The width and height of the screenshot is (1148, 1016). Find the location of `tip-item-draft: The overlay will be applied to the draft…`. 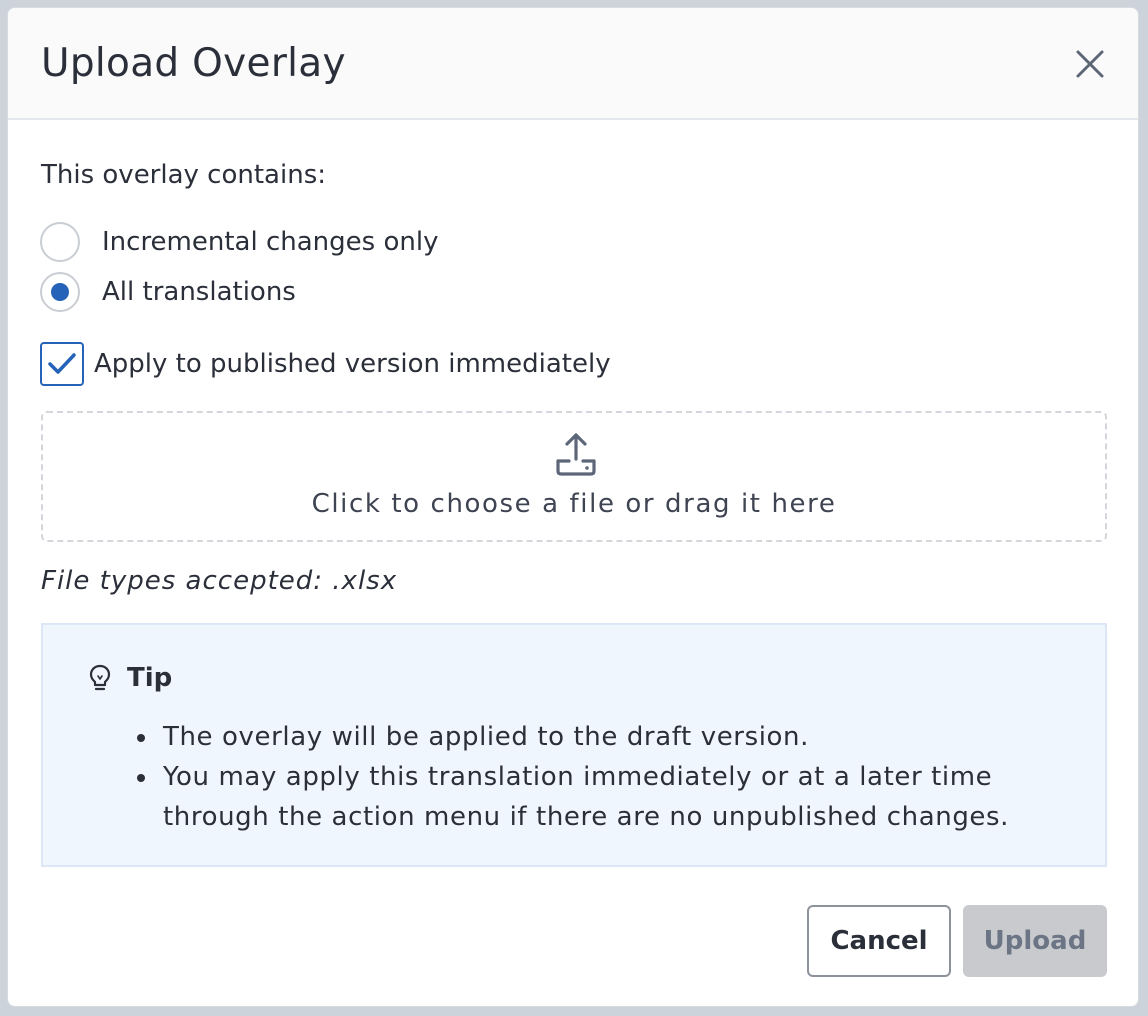

tip-item-draft: The overlay will be applied to the draft… is located at coordinates (610, 737).